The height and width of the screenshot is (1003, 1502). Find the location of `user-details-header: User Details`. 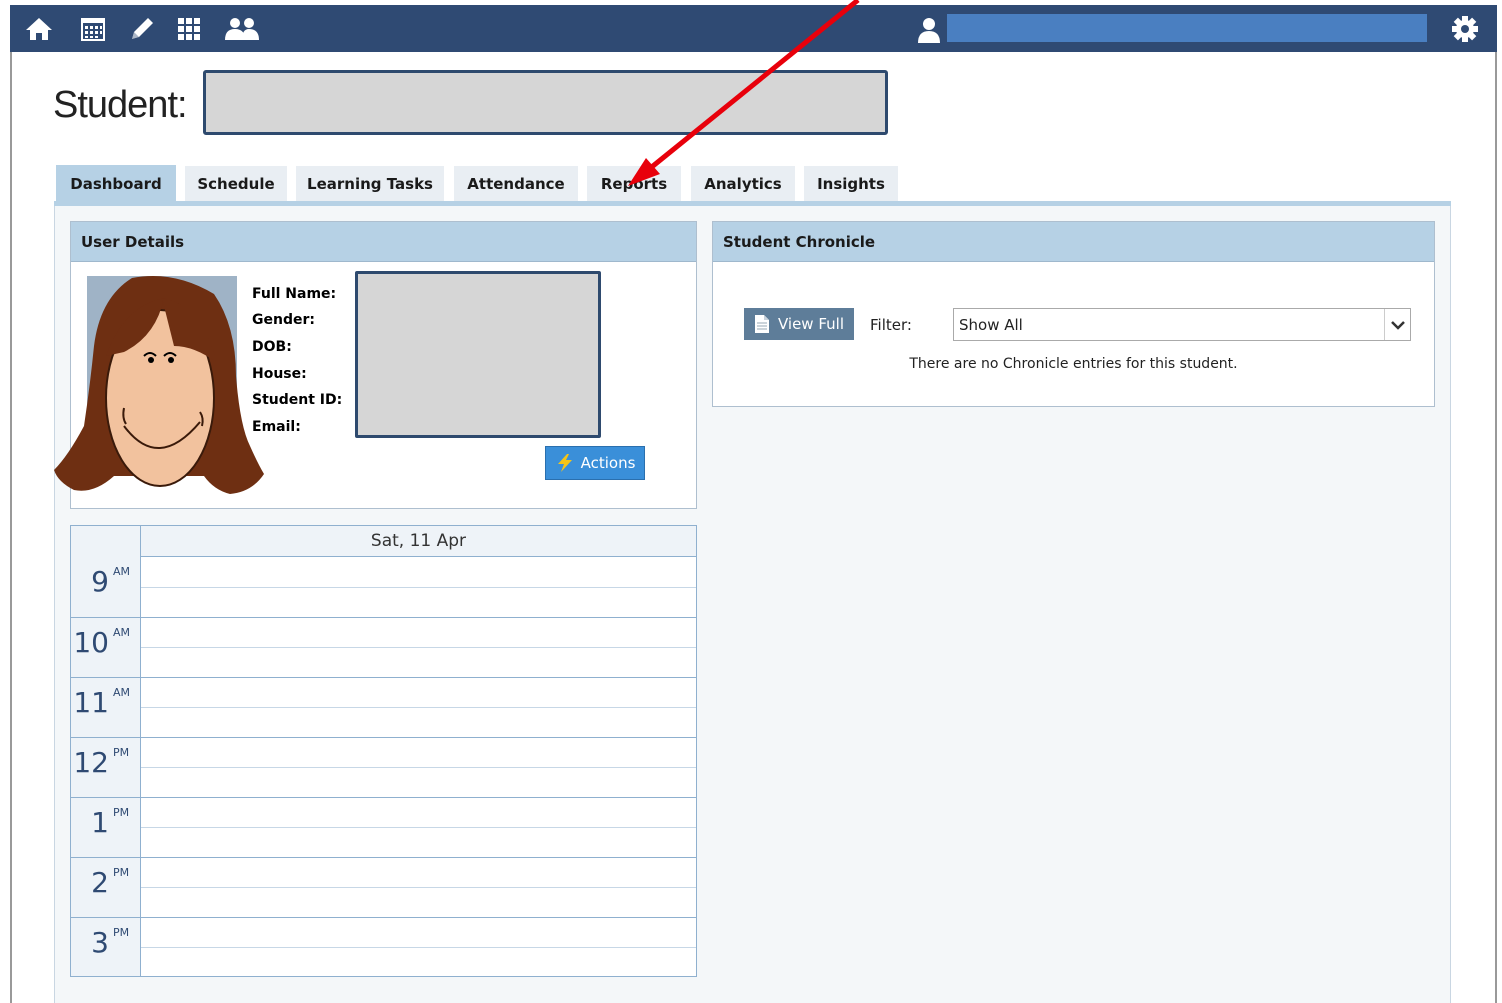

user-details-header: User Details is located at coordinates (383, 242).